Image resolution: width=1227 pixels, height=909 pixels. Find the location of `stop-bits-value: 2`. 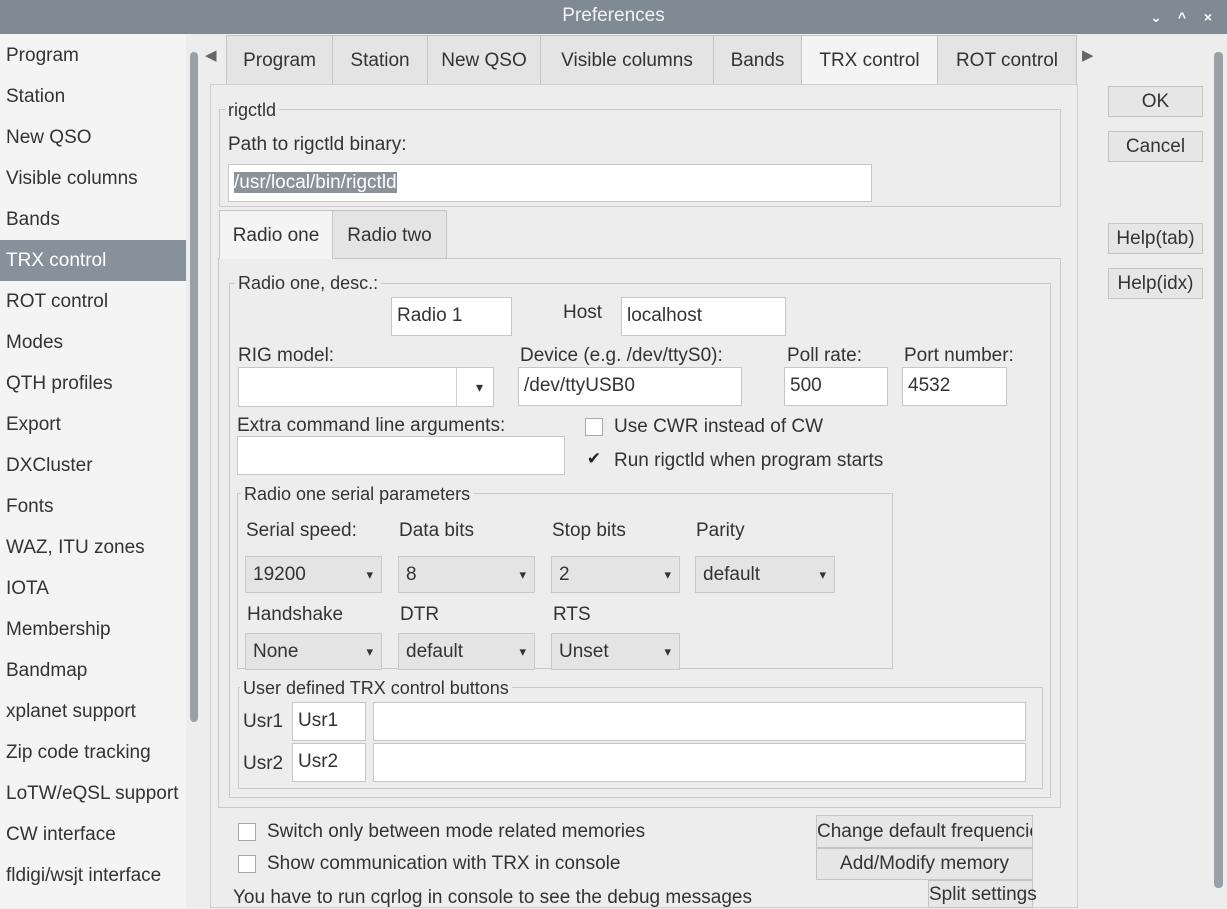

stop-bits-value: 2 is located at coordinates (564, 574).